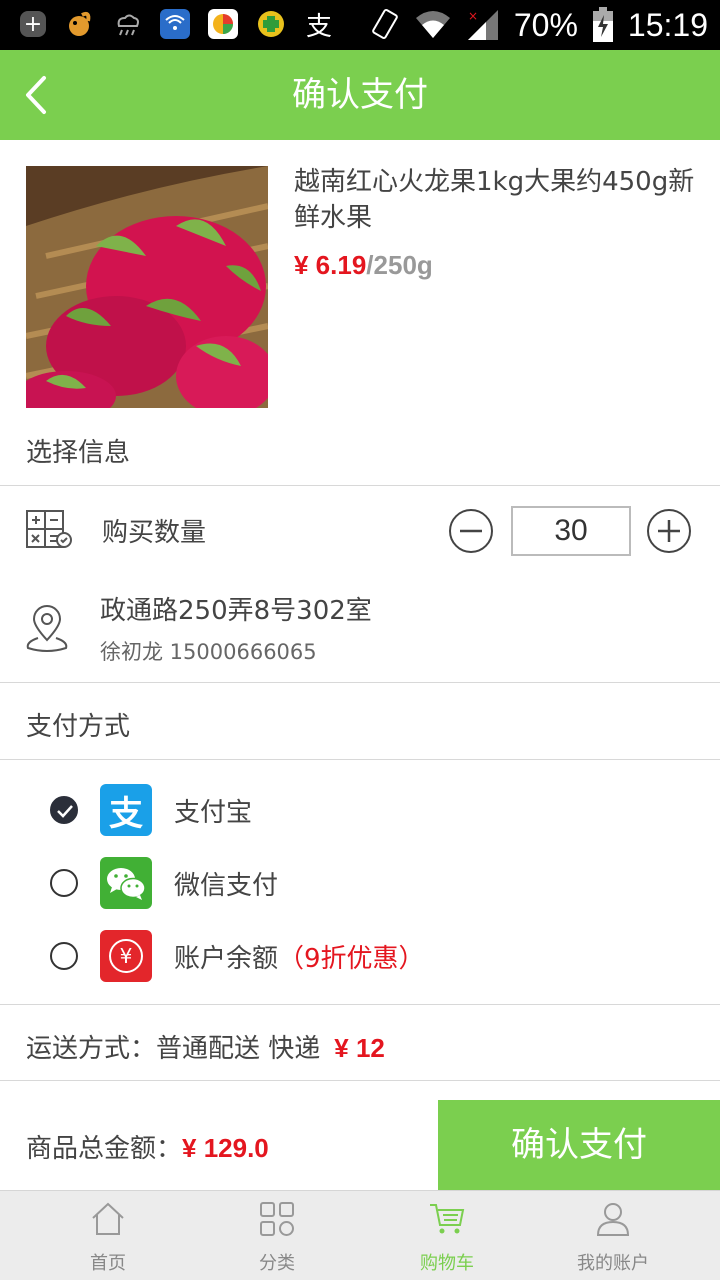  What do you see at coordinates (104, 1149) in the screenshot?
I see `total-label: 商品总金额：` at bounding box center [104, 1149].